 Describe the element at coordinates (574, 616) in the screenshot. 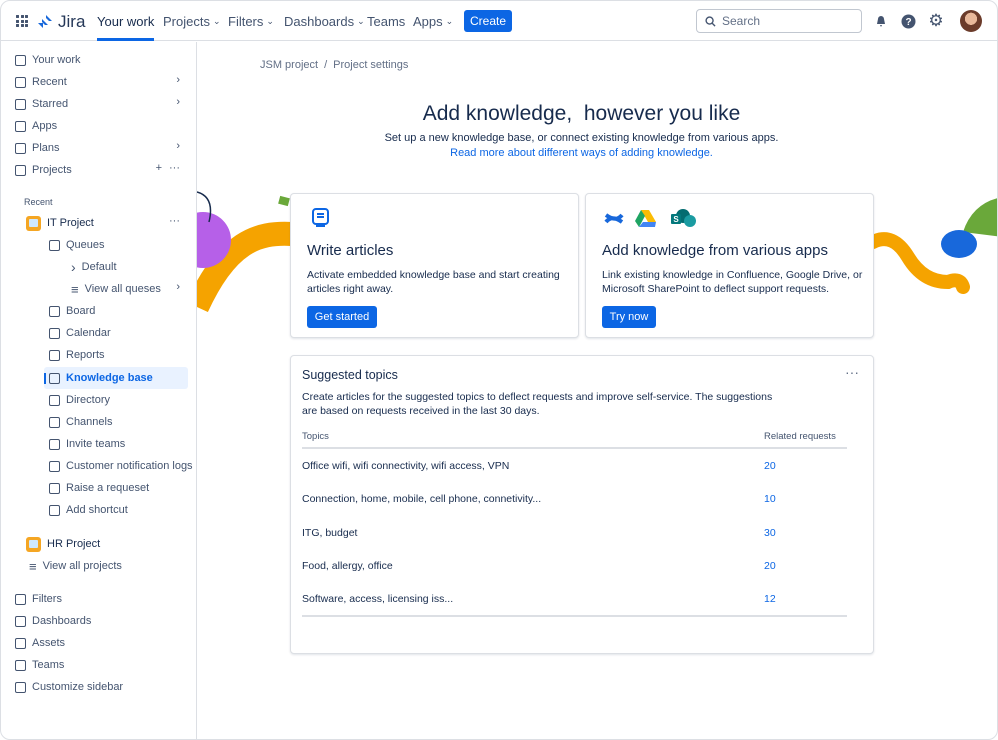

I see `table-footer-divider` at that location.